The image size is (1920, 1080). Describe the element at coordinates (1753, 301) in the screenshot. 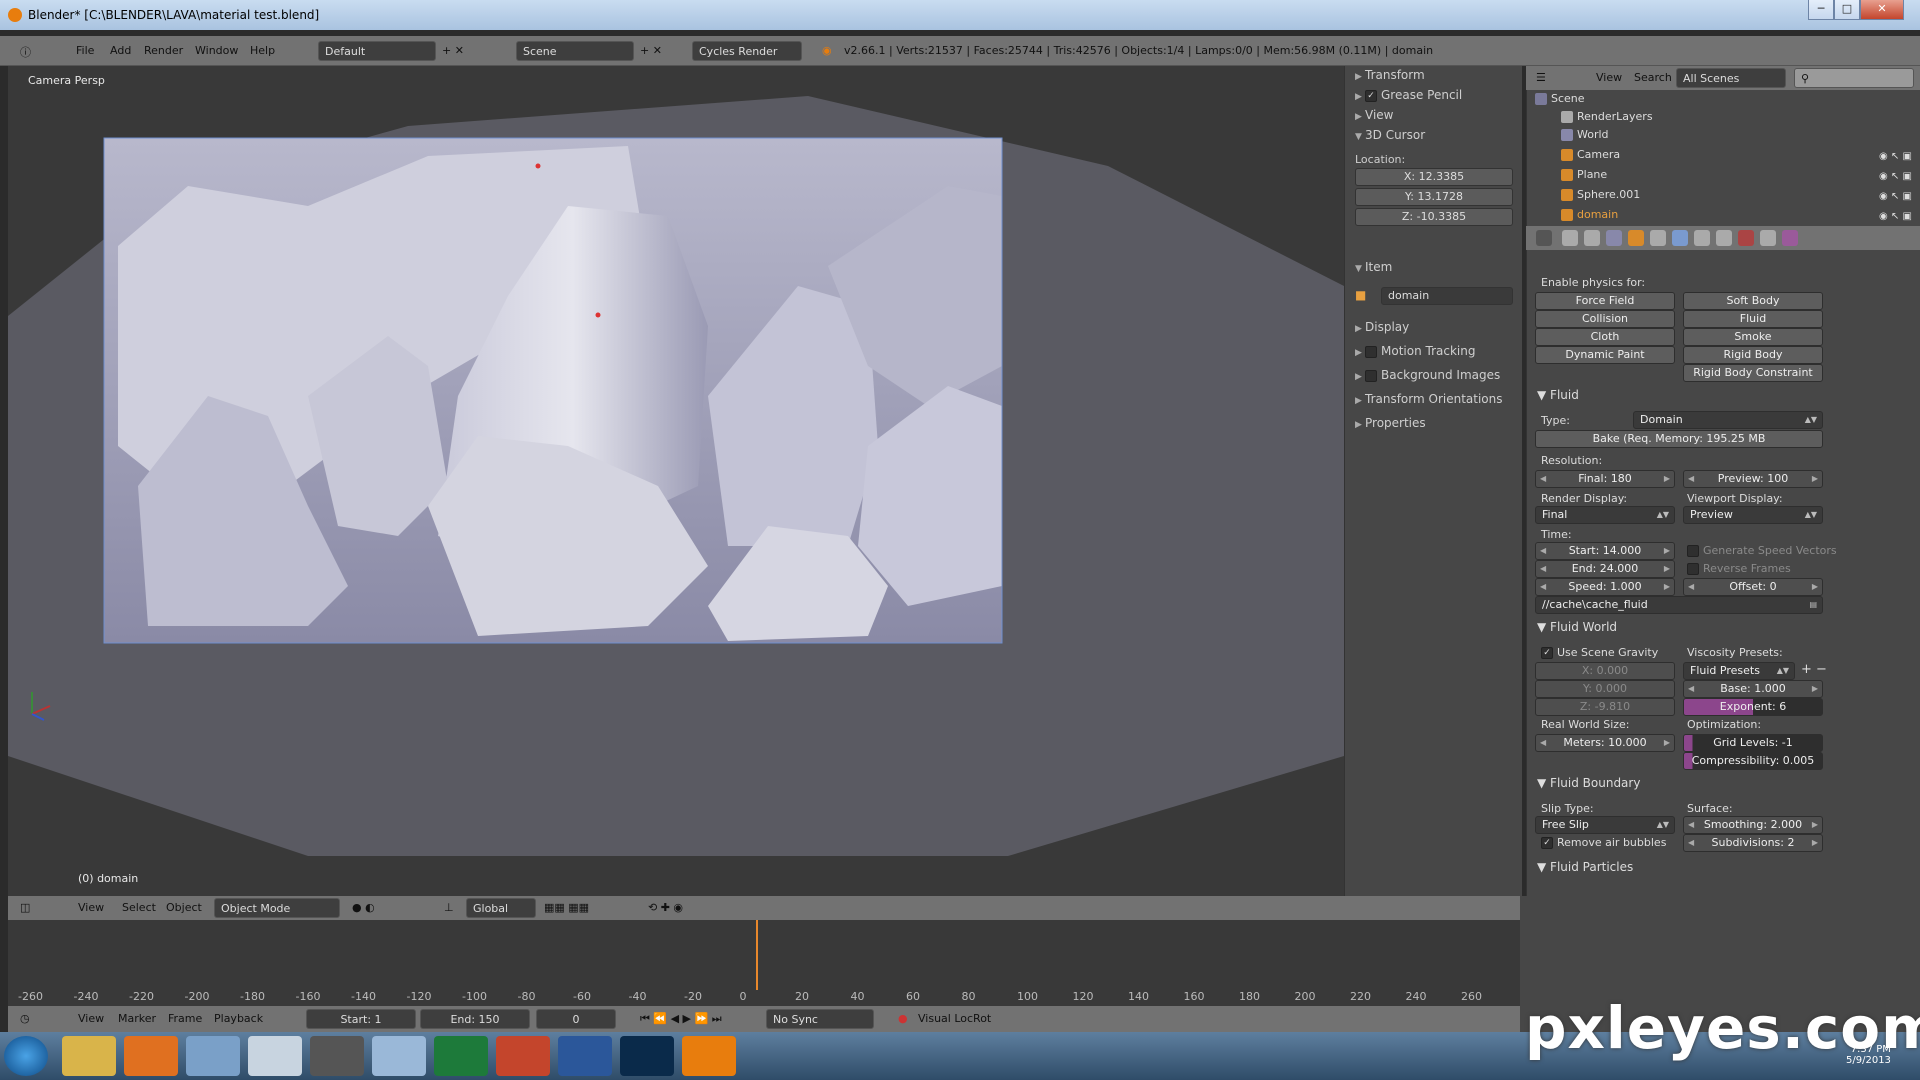

I see `soft-body-button: Soft Body` at that location.